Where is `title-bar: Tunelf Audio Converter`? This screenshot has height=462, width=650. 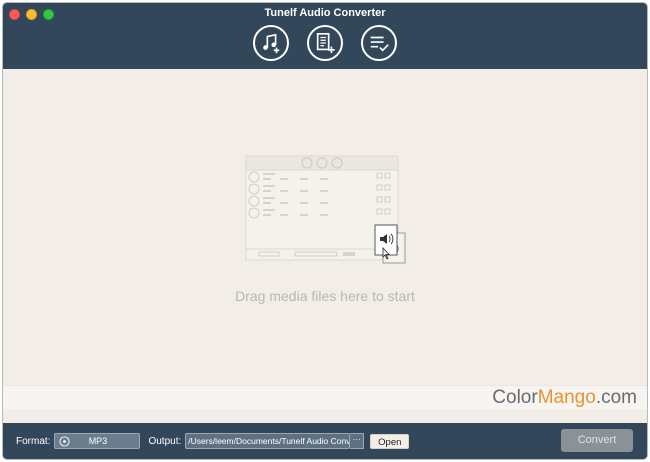
title-bar: Tunelf Audio Converter is located at coordinates (325, 36).